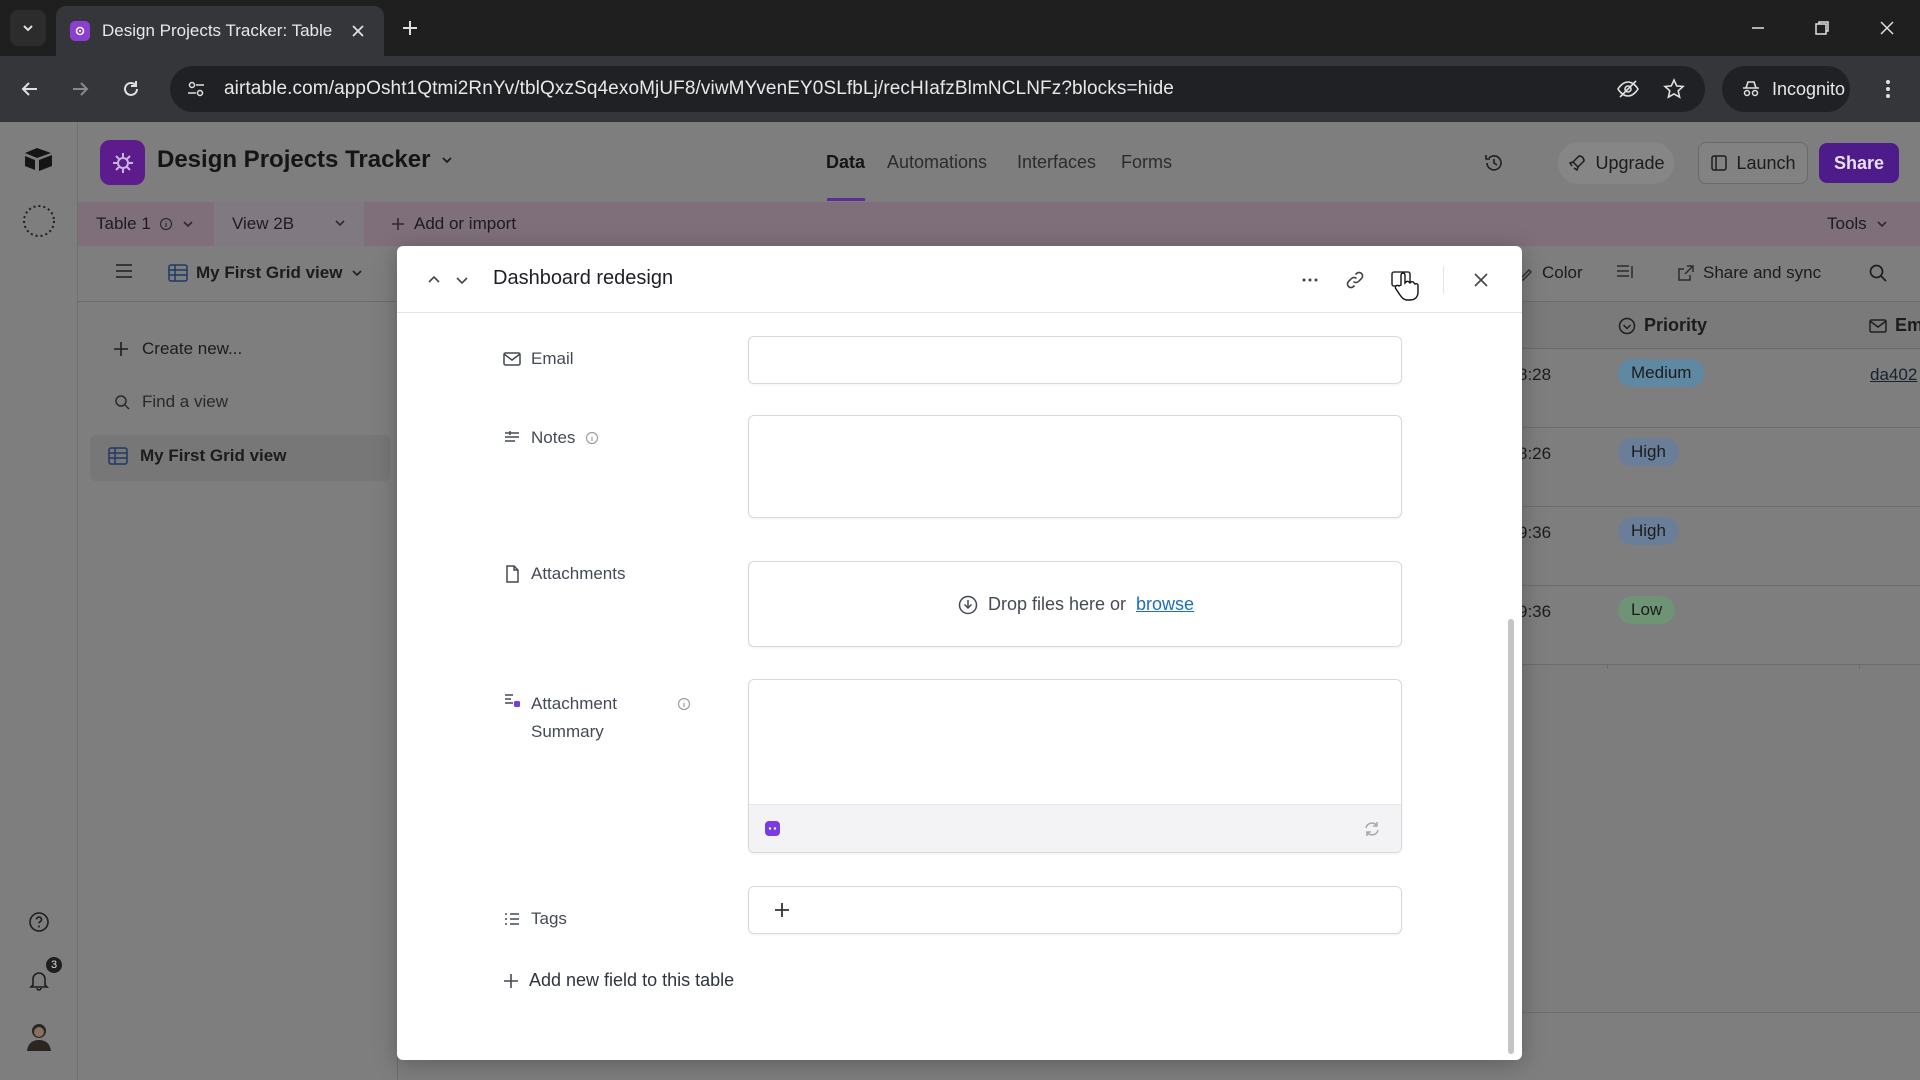 The width and height of the screenshot is (1920, 1080). What do you see at coordinates (305, 160) in the screenshot?
I see `base-name-dropdown: Design Projects Tracker` at bounding box center [305, 160].